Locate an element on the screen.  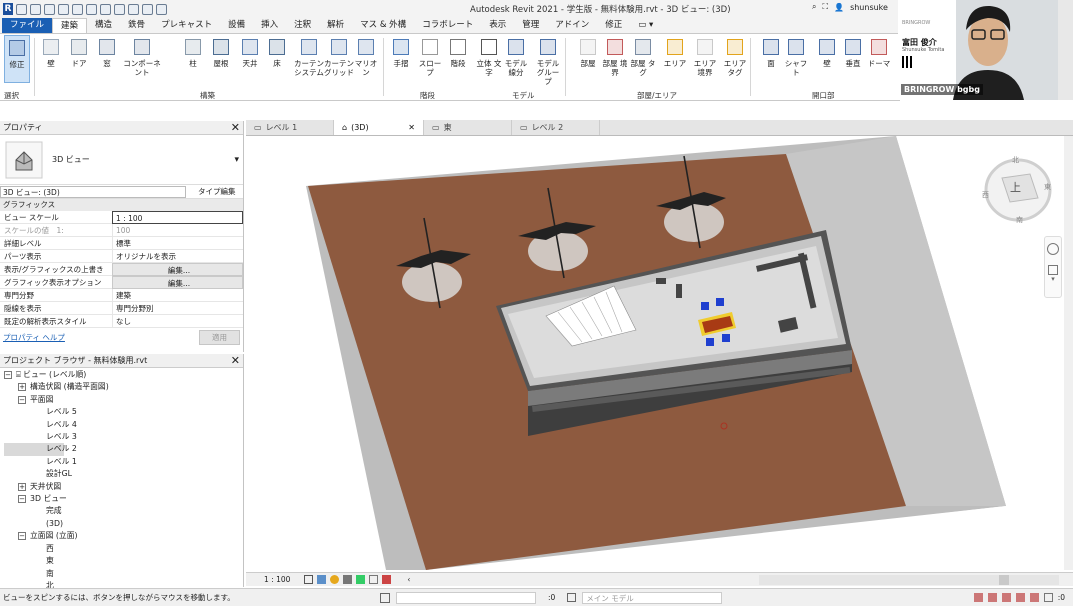
ribbon-button-23: エリア タグ is located at coordinates (735, 57).